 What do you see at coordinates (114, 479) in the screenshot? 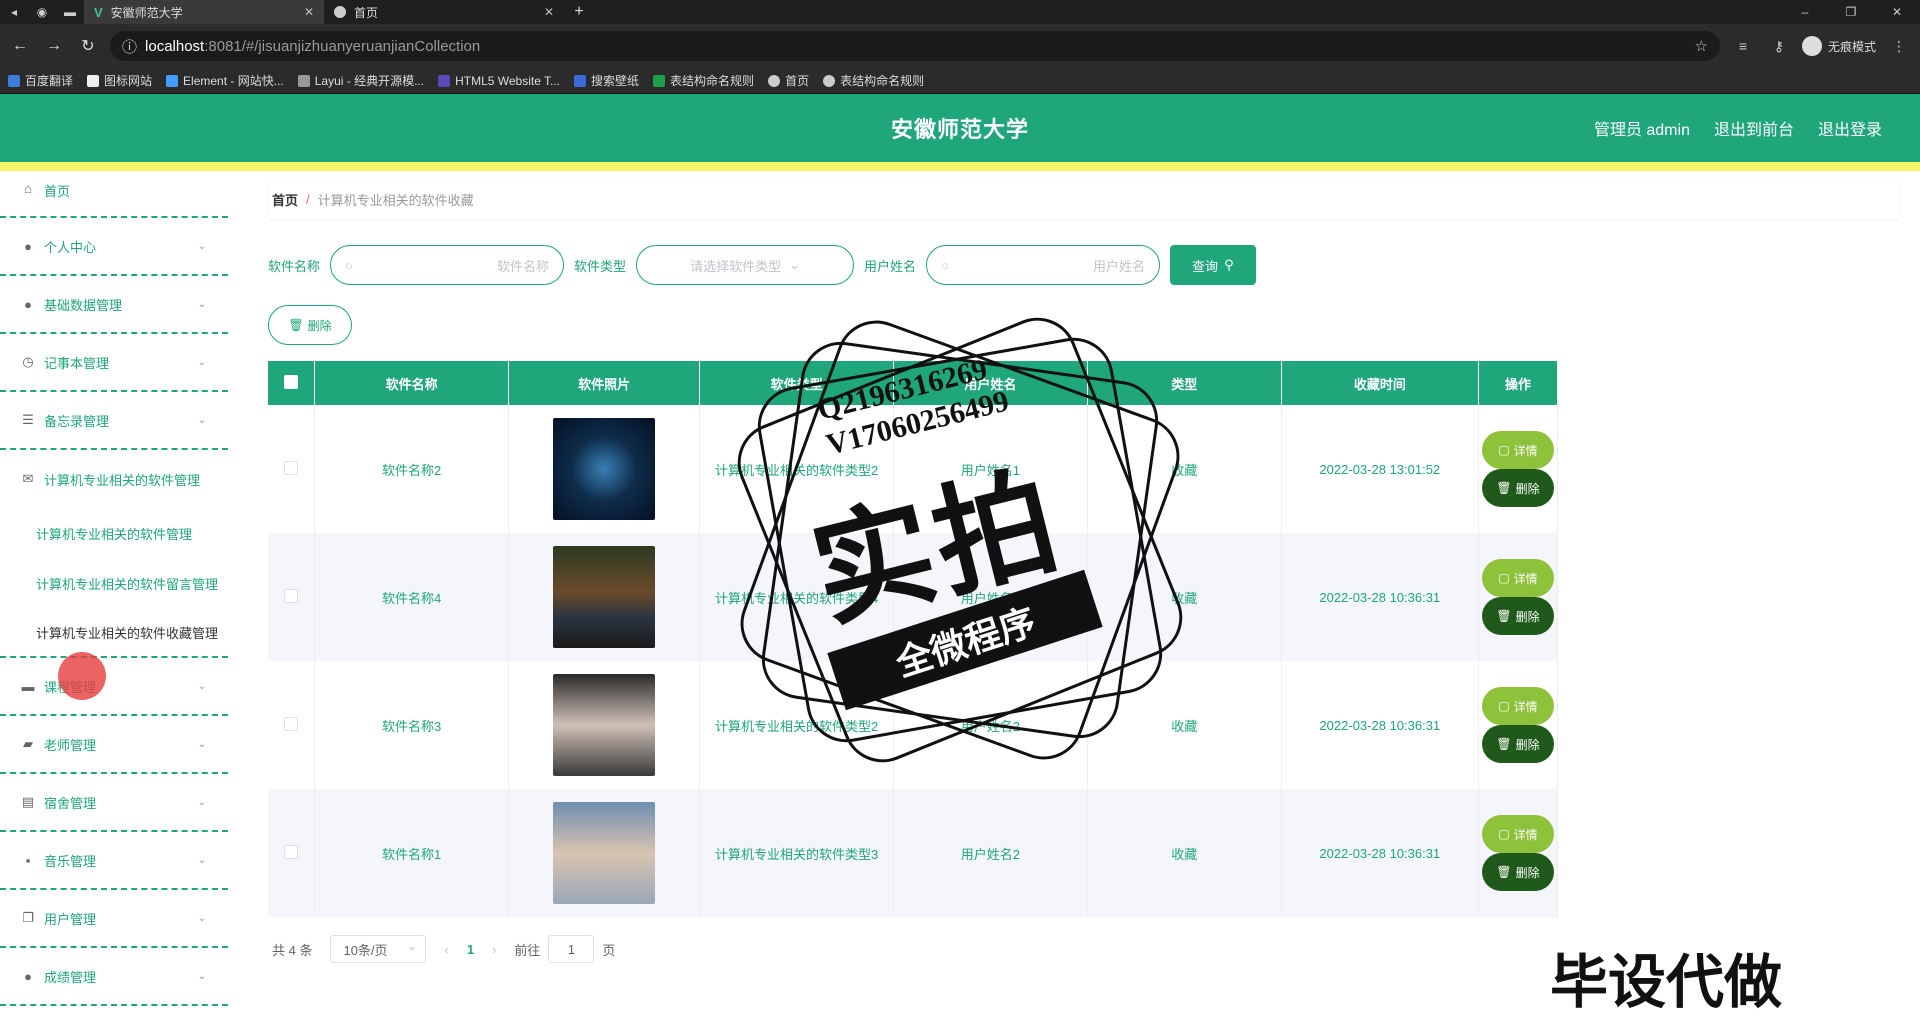
I see `sidebar-item-software: ✉ 计算机专业相关的软件管理` at bounding box center [114, 479].